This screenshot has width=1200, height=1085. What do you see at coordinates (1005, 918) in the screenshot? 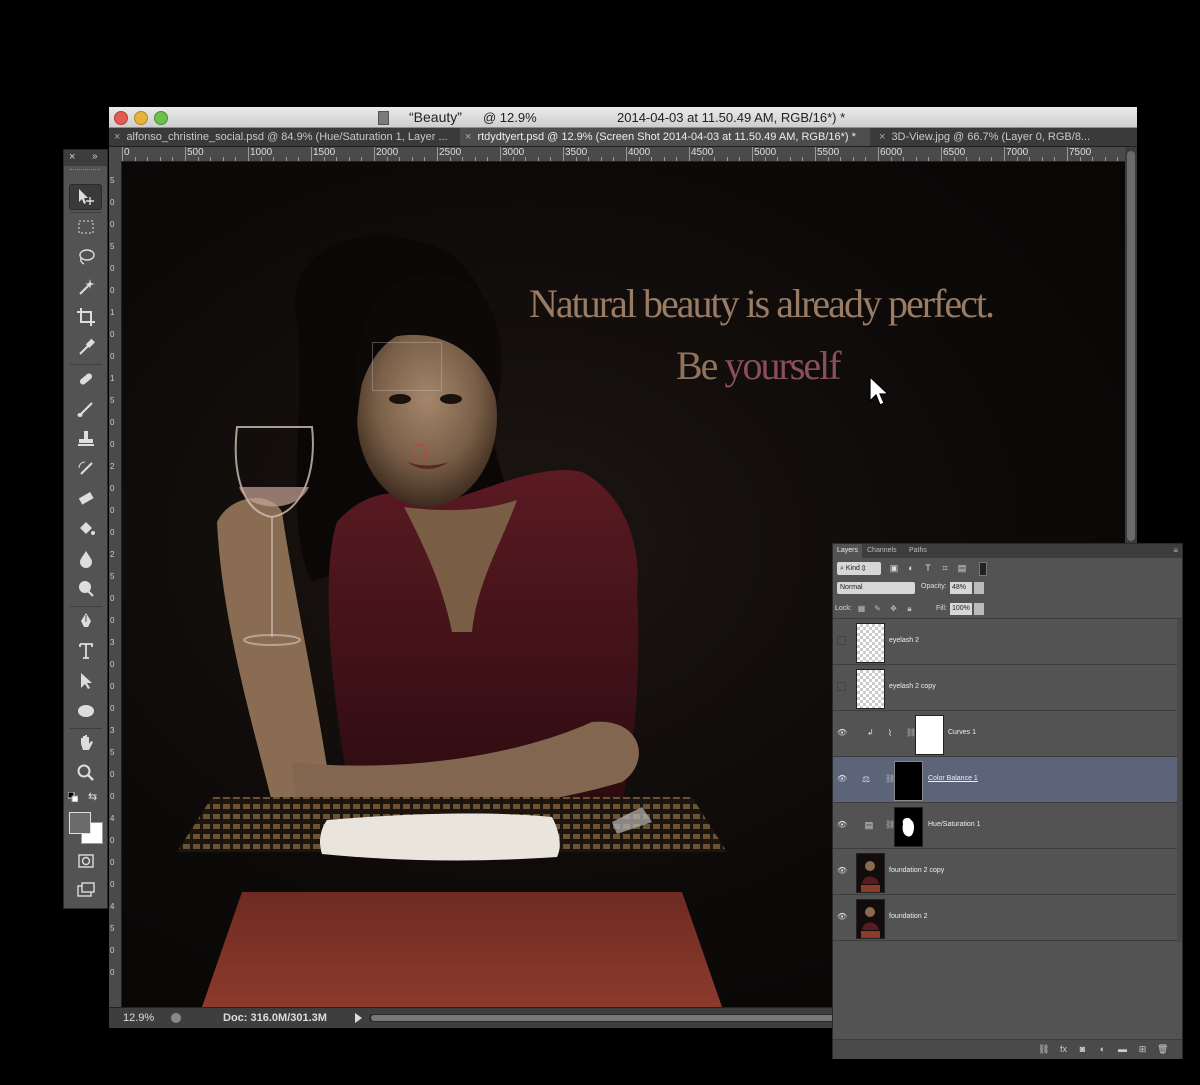
I see `layer-foundation-2: 👁︎ foundation 2` at bounding box center [1005, 918].